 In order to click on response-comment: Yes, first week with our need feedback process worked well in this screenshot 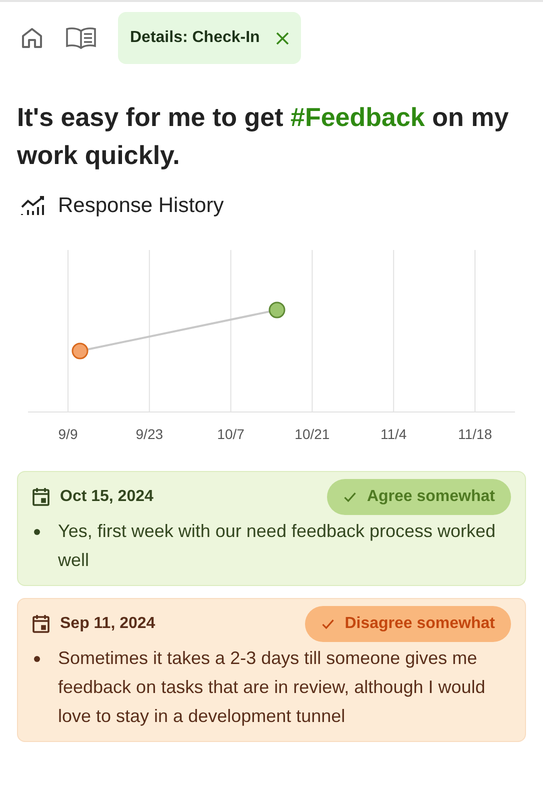, I will do `click(277, 546)`.